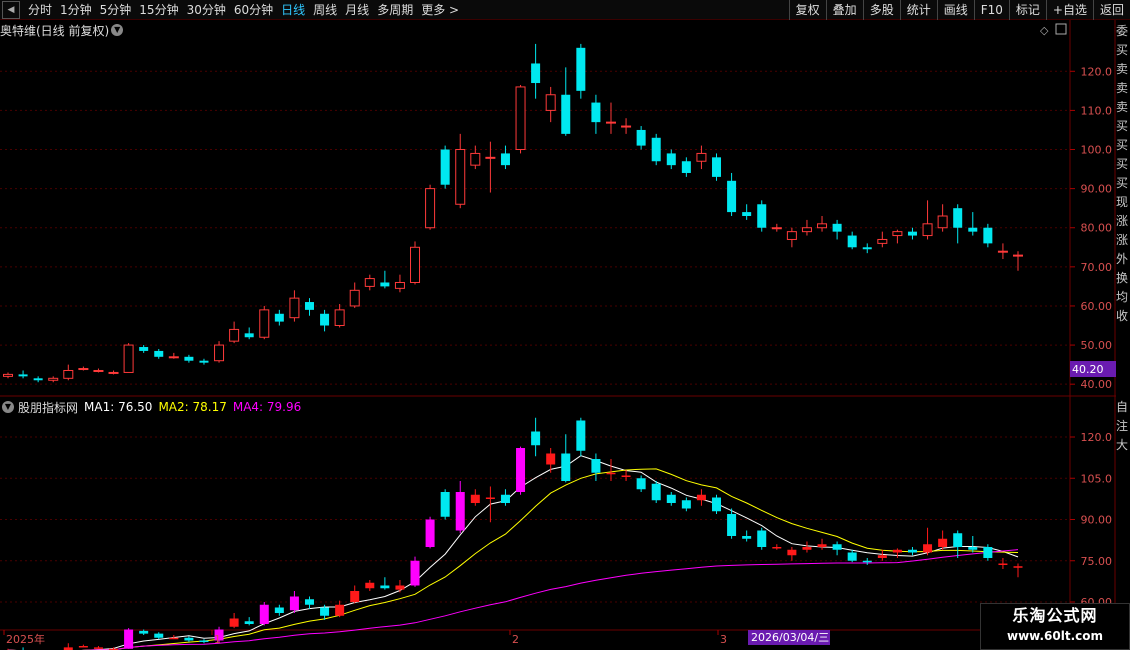 The height and width of the screenshot is (650, 1130). I want to click on indicator-tick-label: 105.0, so click(1097, 478).